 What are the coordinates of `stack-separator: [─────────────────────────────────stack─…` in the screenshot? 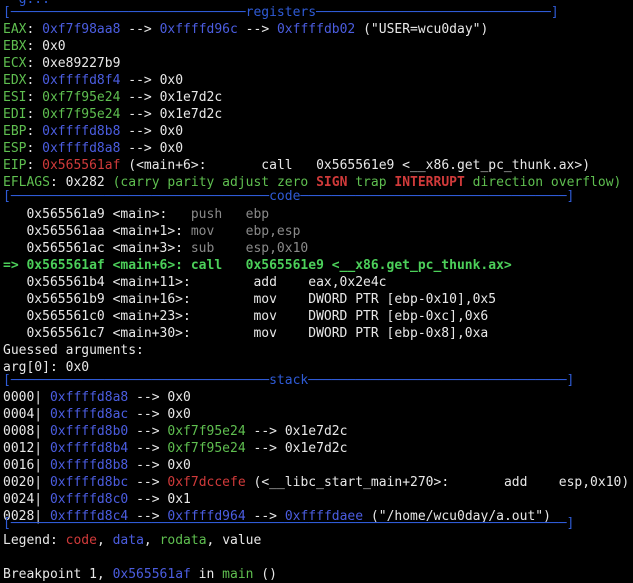 It's located at (289, 380).